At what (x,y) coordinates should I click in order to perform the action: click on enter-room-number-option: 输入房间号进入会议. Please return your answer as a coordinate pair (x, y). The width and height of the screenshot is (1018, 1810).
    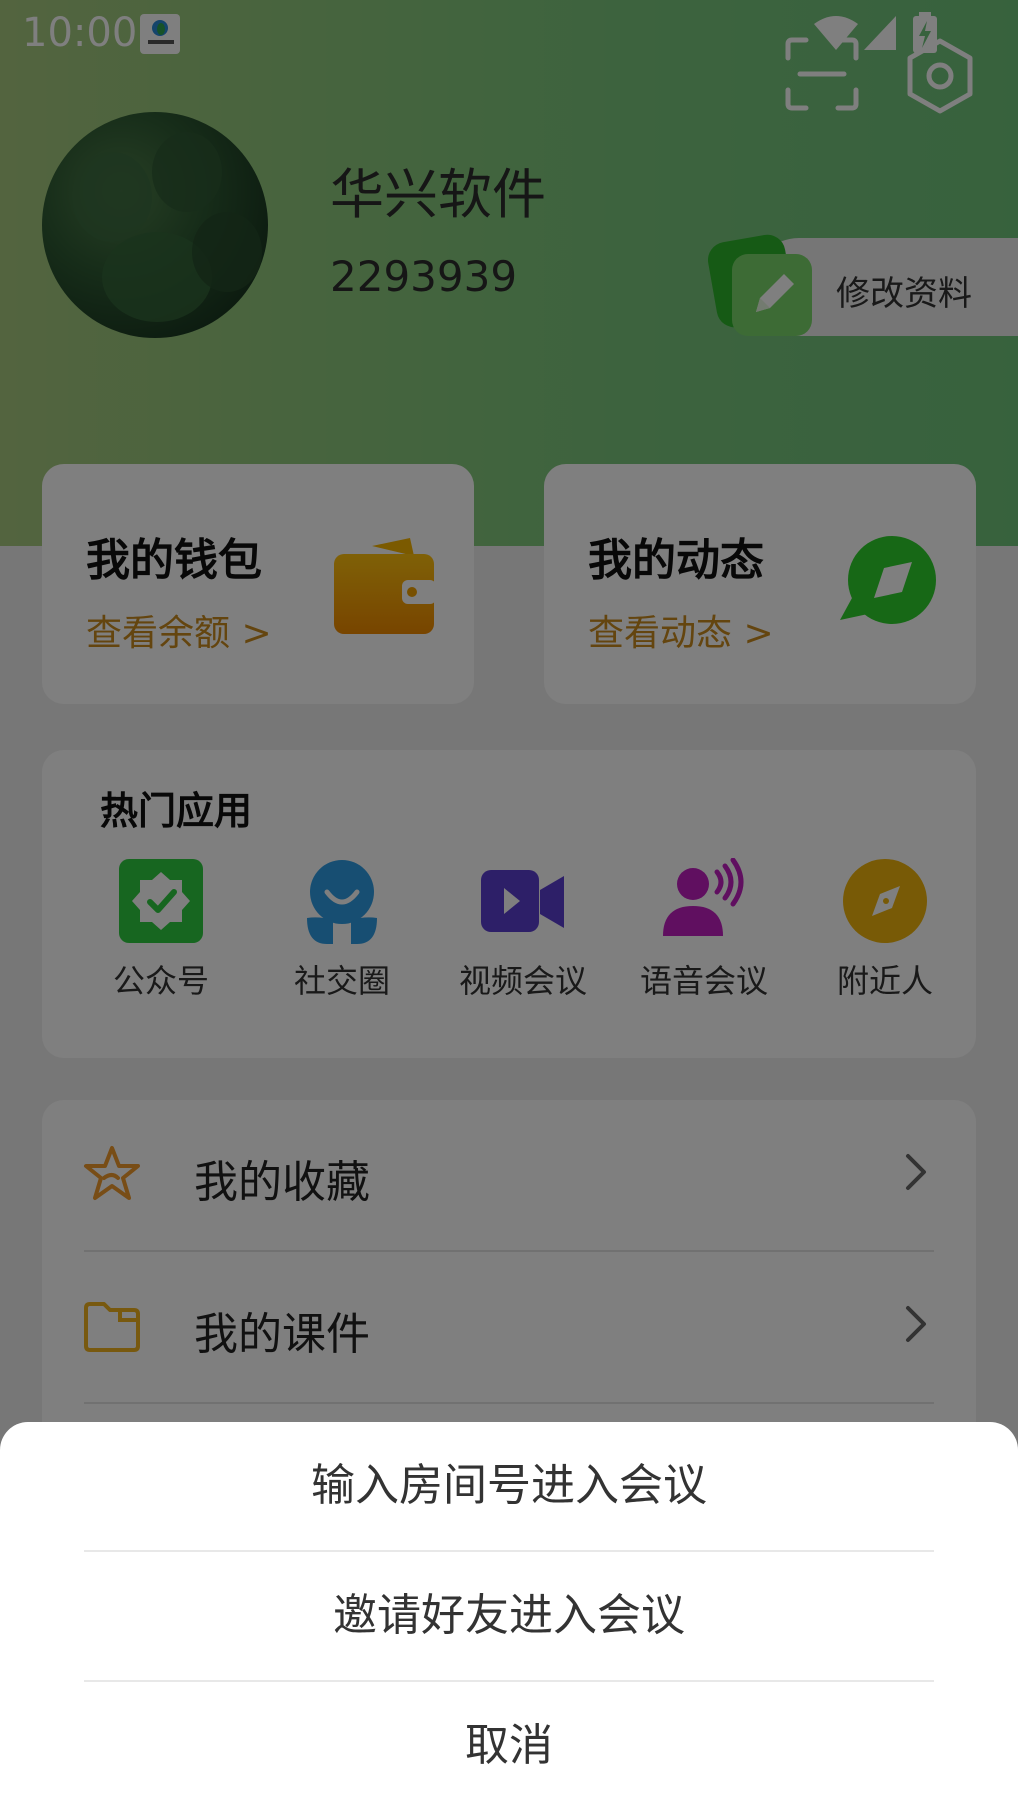
    Looking at the image, I should click on (509, 1486).